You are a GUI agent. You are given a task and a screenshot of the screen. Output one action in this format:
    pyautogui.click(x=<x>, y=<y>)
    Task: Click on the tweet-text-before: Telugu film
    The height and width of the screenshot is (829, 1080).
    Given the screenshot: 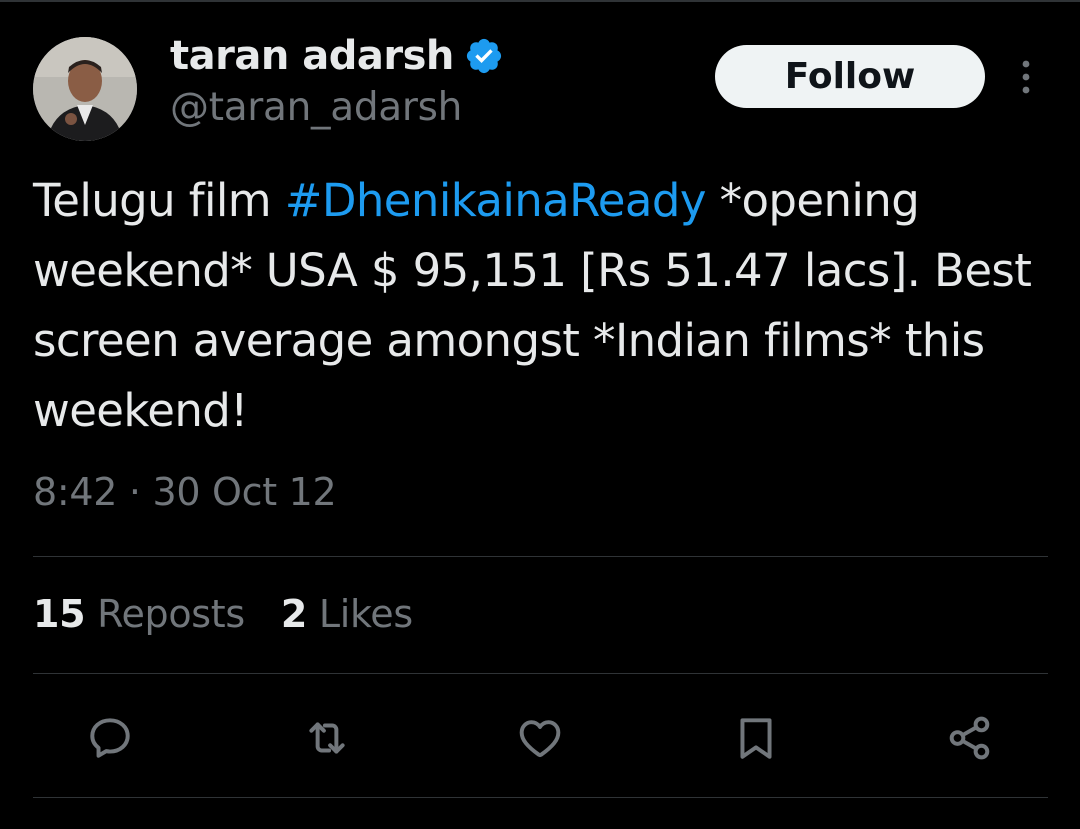 What is the action you would take?
    pyautogui.click(x=159, y=200)
    